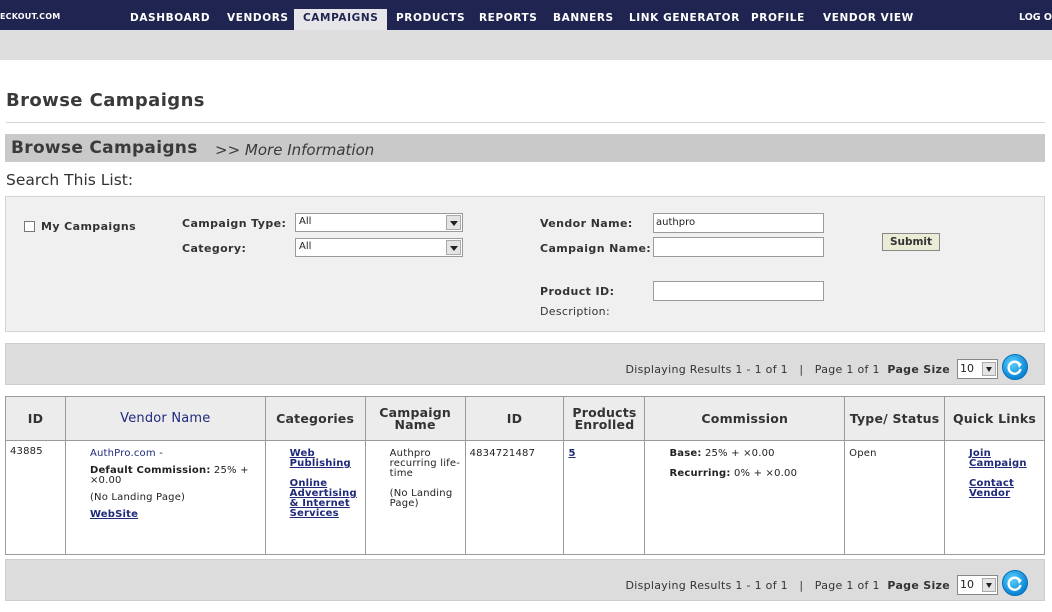 This screenshot has height=612, width=1052. What do you see at coordinates (778, 19) in the screenshot?
I see `nav-profile: PROFILE` at bounding box center [778, 19].